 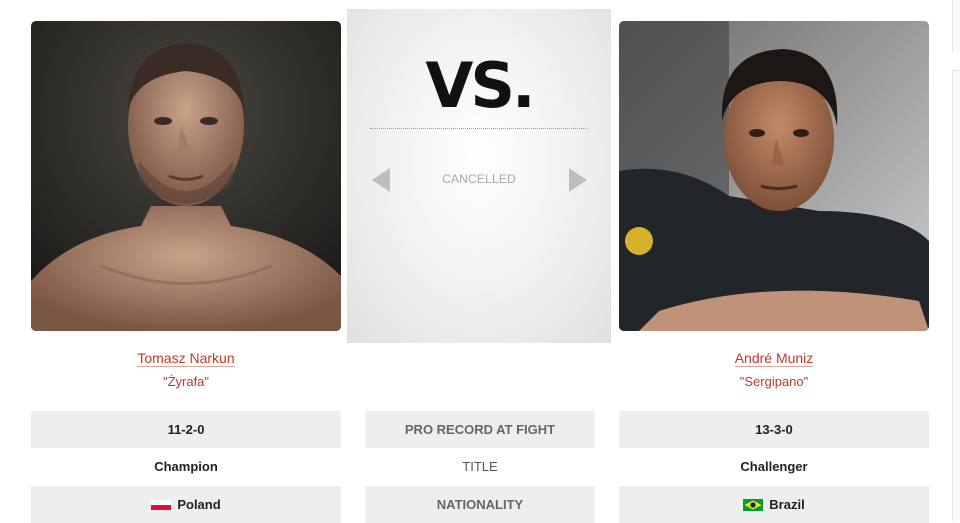 I want to click on triangle-right-icon, so click(x=578, y=180).